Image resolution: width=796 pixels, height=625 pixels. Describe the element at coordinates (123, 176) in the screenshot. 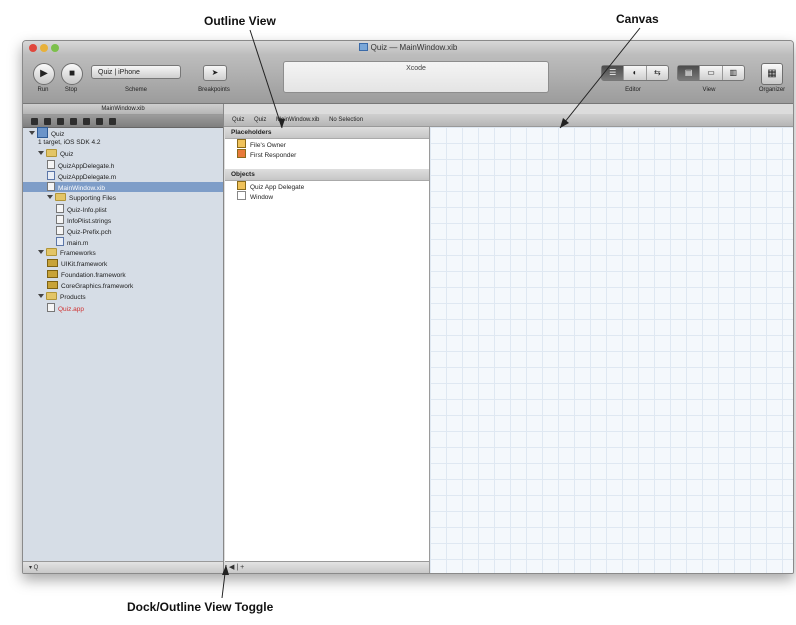

I see `tree-item: QuizAppDelegate.m` at that location.